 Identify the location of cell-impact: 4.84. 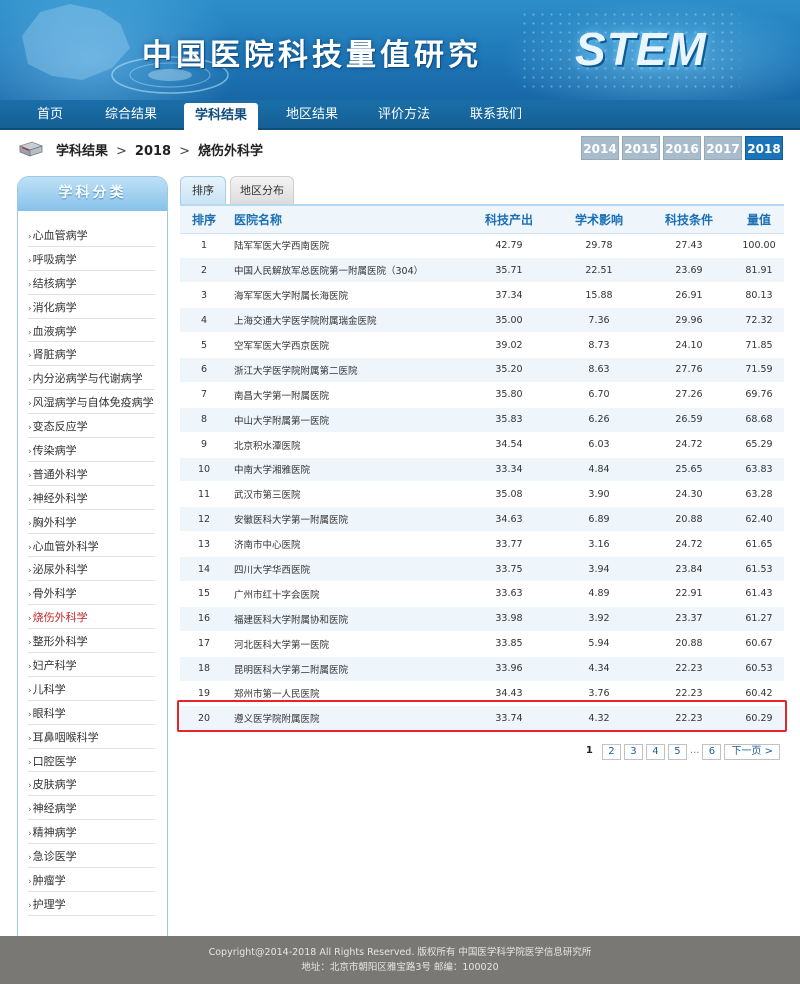
(599, 470).